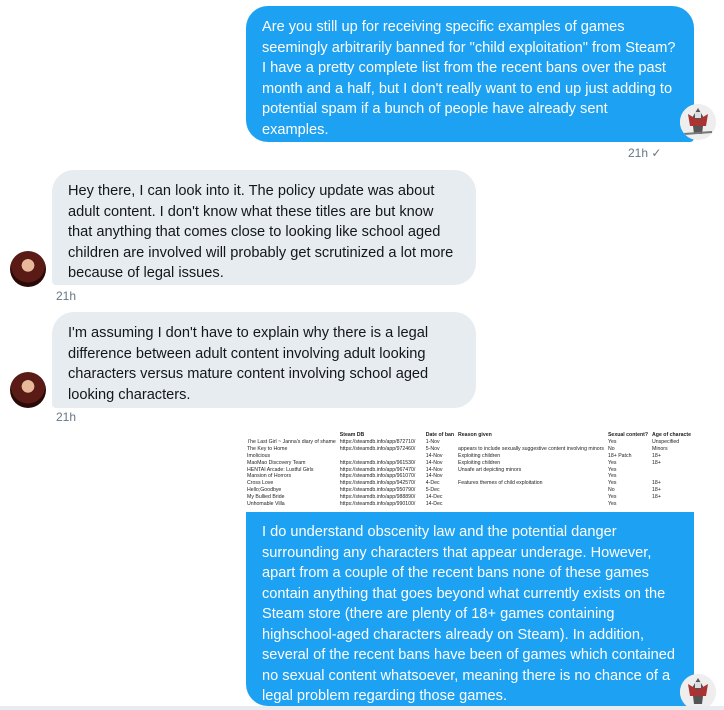 The image size is (724, 710). Describe the element at coordinates (291, 441) in the screenshot. I see `table-cell: The Last Girl ~ Janna's diary of shame` at that location.